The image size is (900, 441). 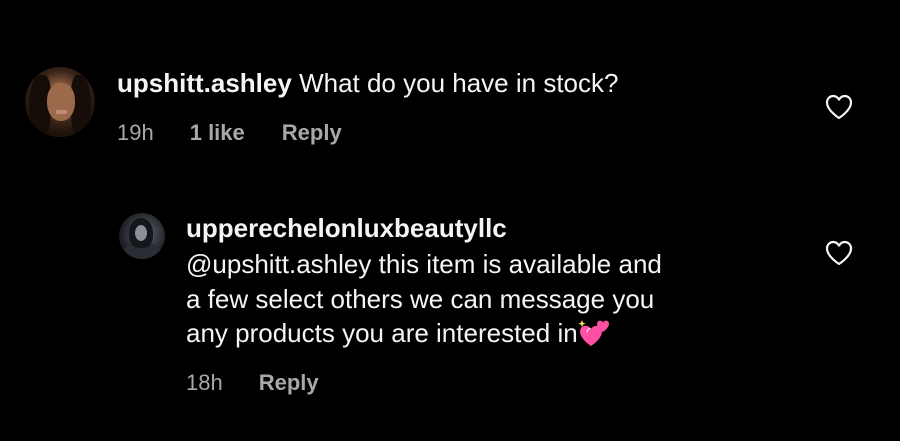 I want to click on comment-username: upperechelonluxbeautyllc, so click(x=346, y=228).